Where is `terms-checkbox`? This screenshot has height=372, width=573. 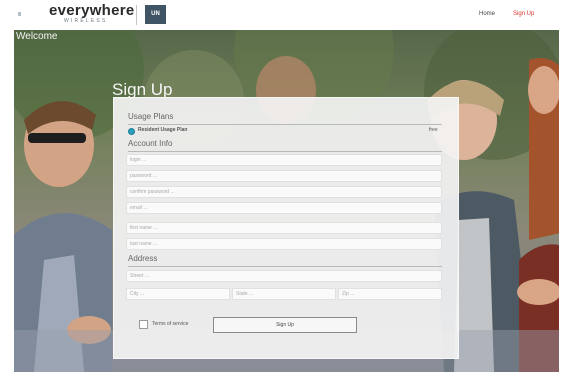 terms-checkbox is located at coordinates (143, 324).